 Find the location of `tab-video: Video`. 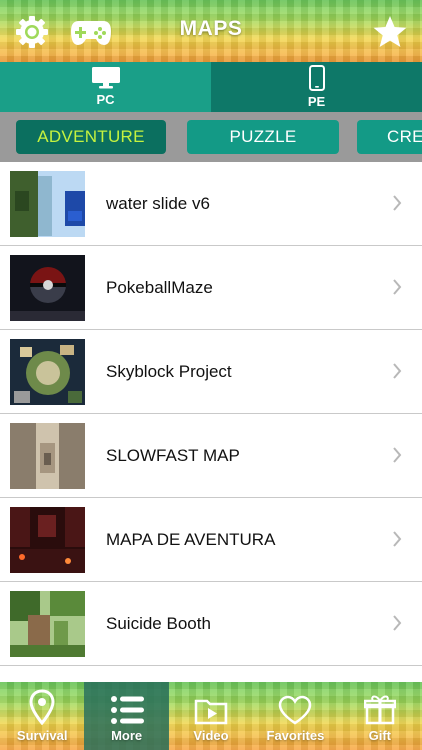

tab-video: Video is located at coordinates (211, 716).